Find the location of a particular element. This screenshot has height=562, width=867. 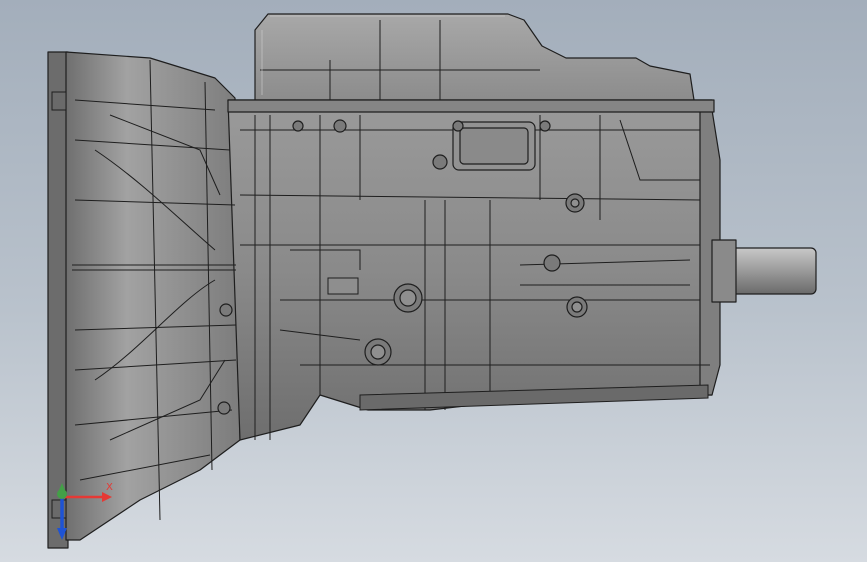

top-cover is located at coordinates (474, 57).